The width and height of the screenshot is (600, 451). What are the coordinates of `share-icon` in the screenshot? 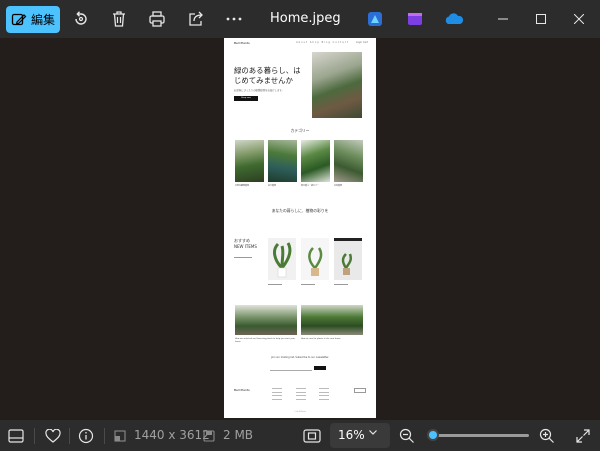 It's located at (196, 19).